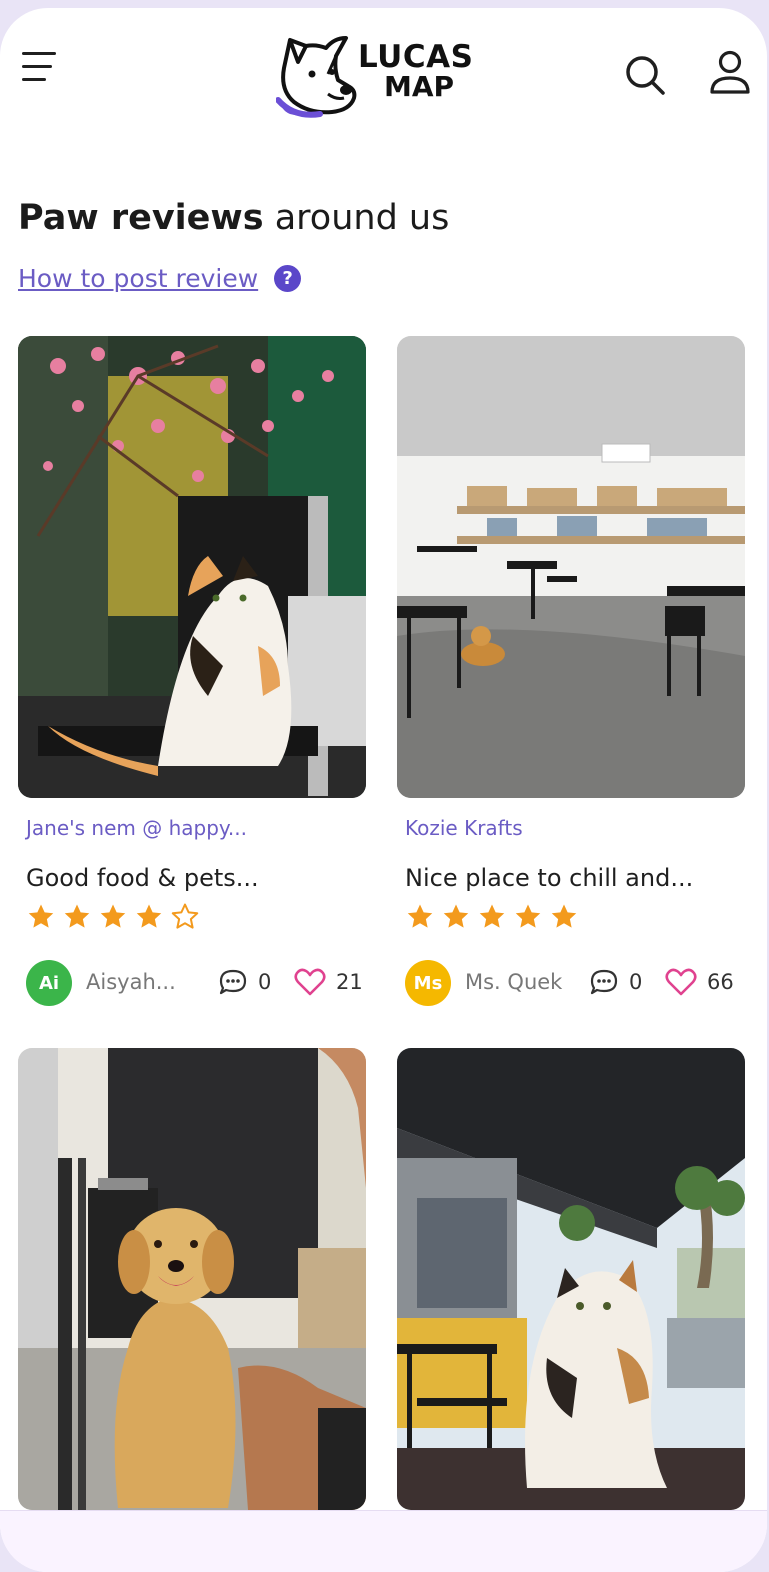 The width and height of the screenshot is (769, 1572). Describe the element at coordinates (316, 77) in the screenshot. I see `dog-logo-icon` at that location.